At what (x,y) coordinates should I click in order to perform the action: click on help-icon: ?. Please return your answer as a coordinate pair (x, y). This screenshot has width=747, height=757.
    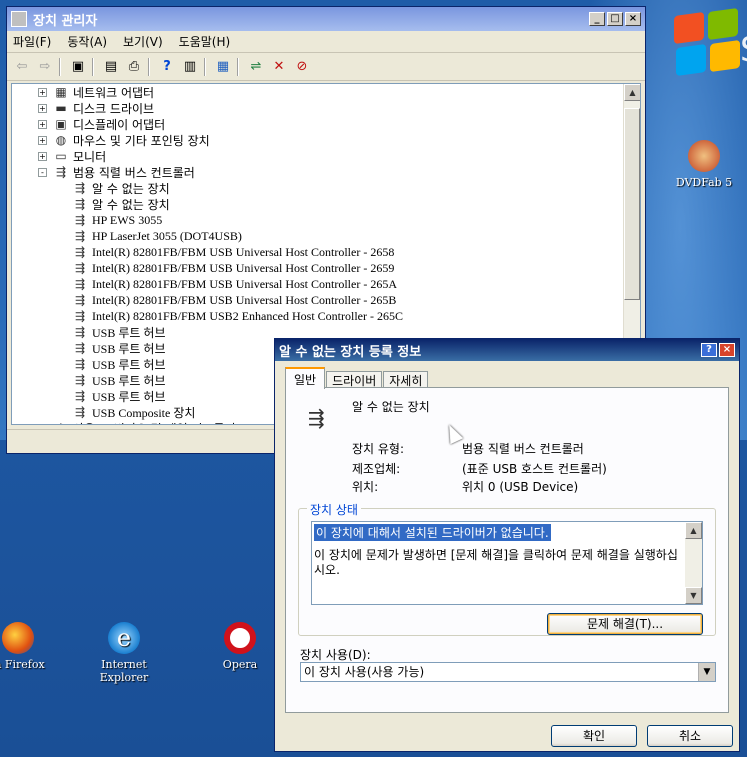
    Looking at the image, I should click on (167, 67).